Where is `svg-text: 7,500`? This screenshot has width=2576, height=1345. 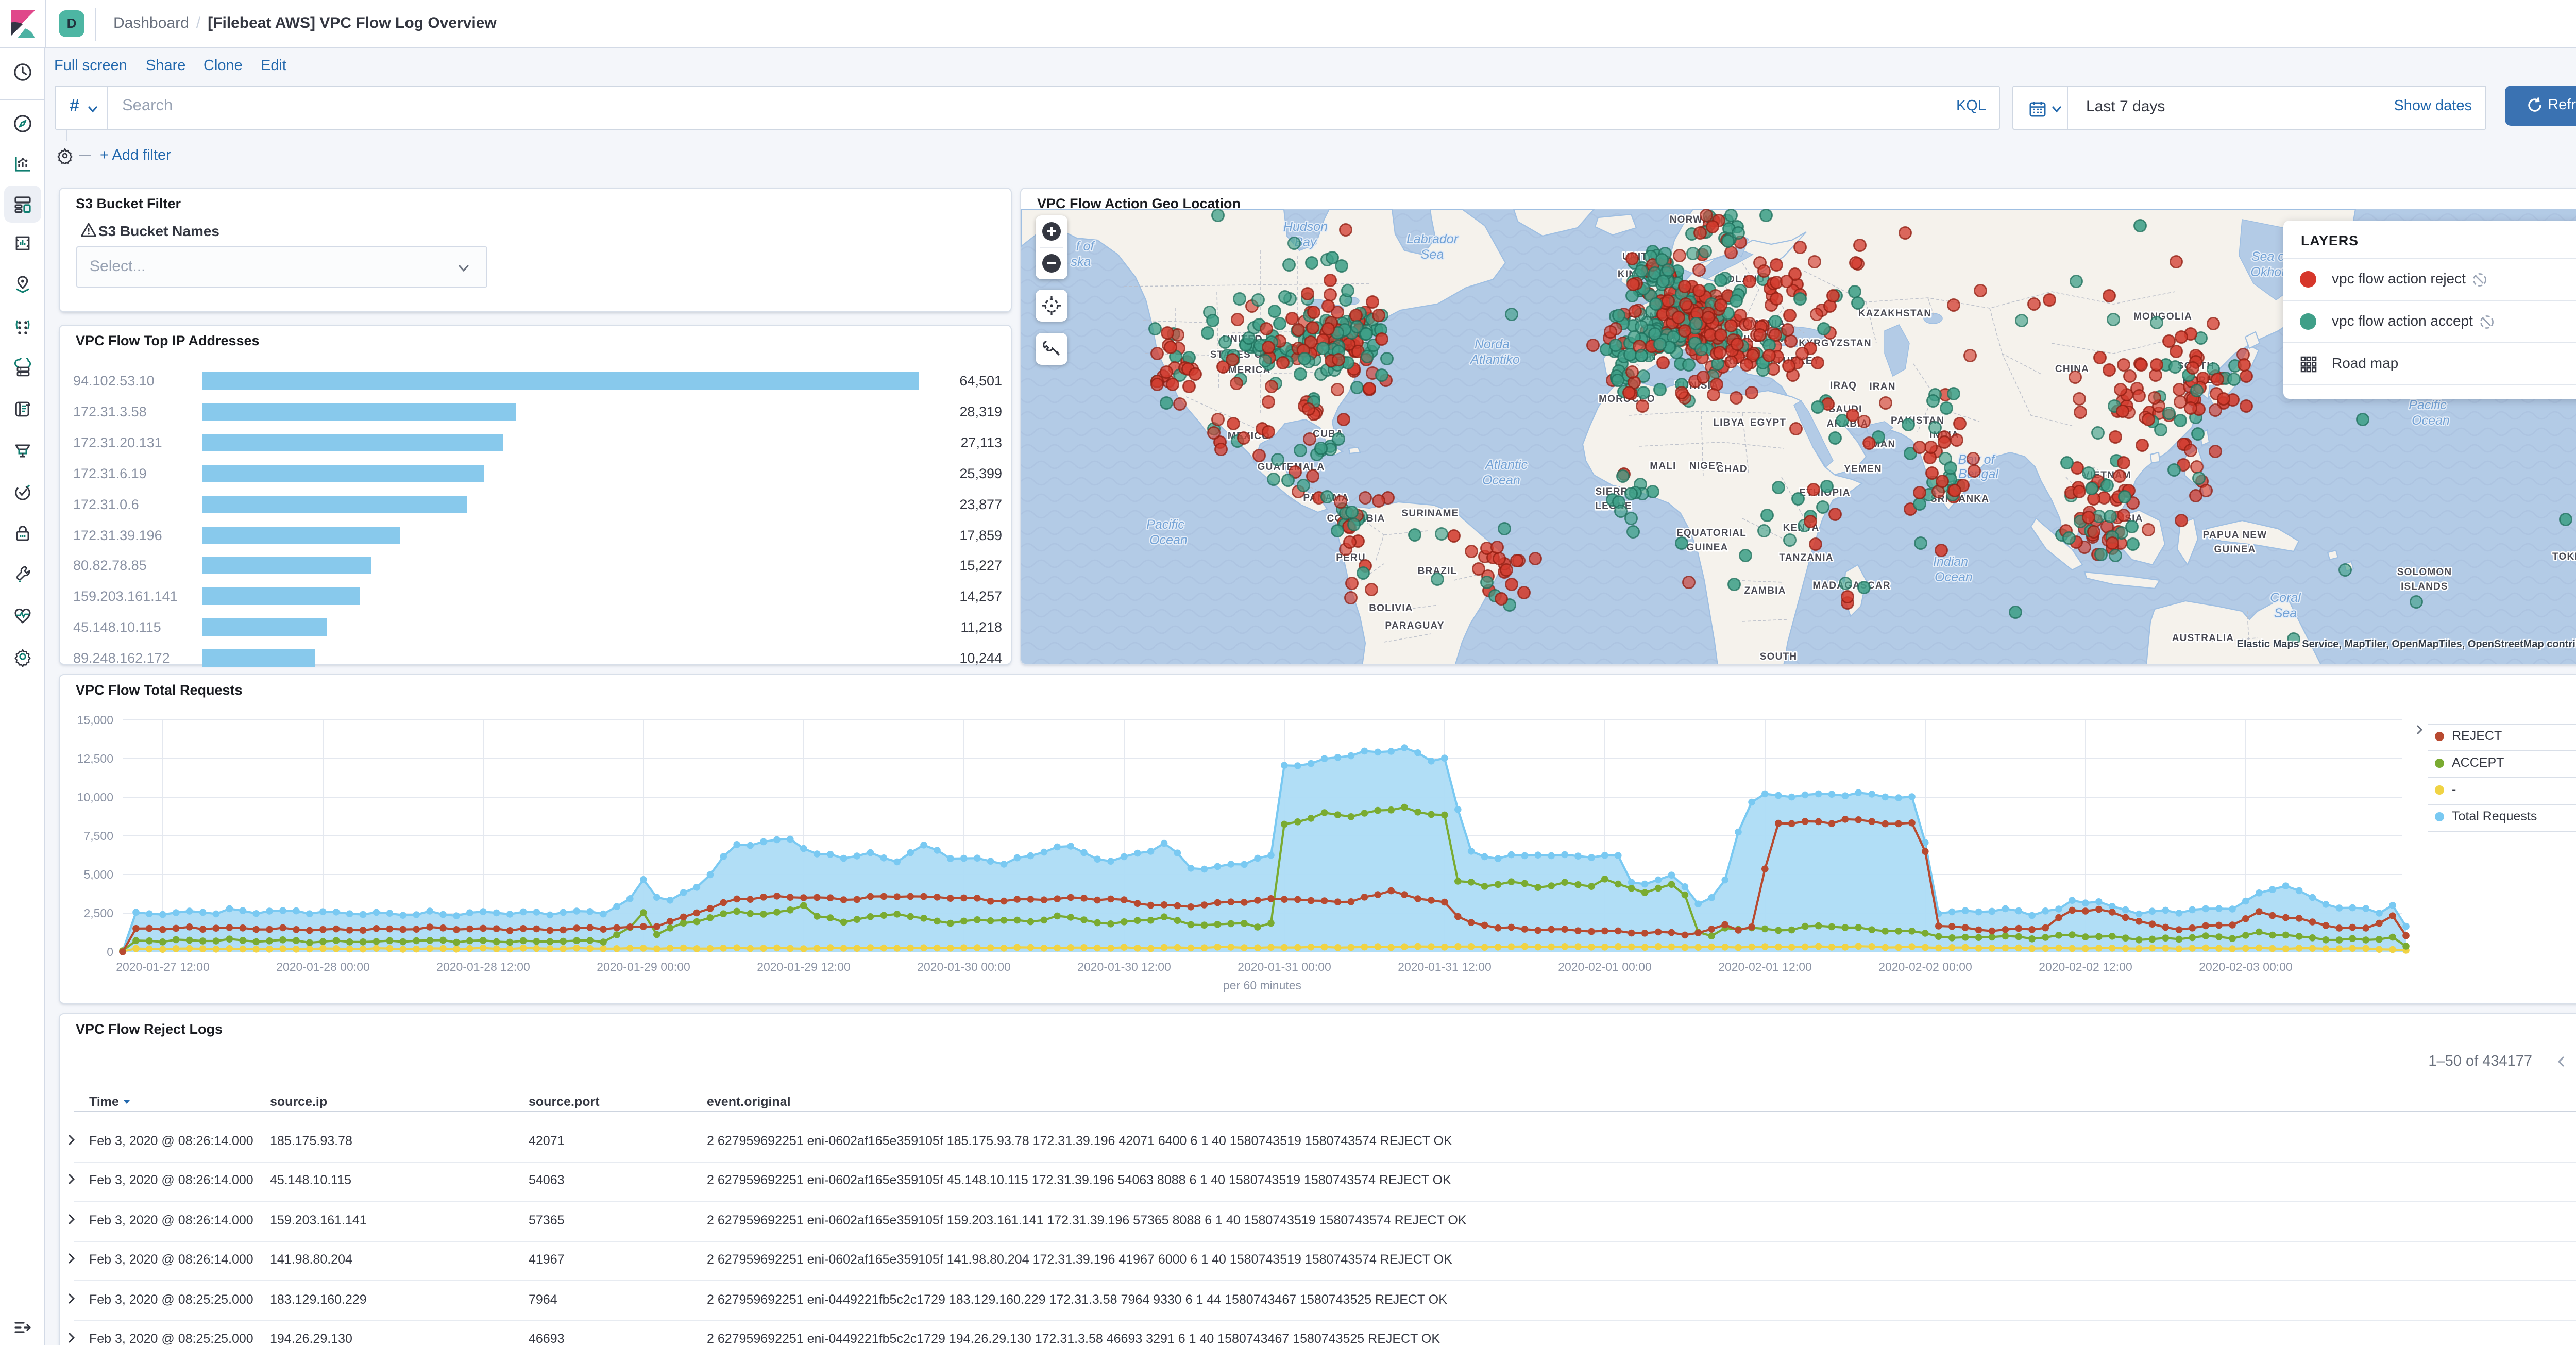 svg-text: 7,500 is located at coordinates (98, 836).